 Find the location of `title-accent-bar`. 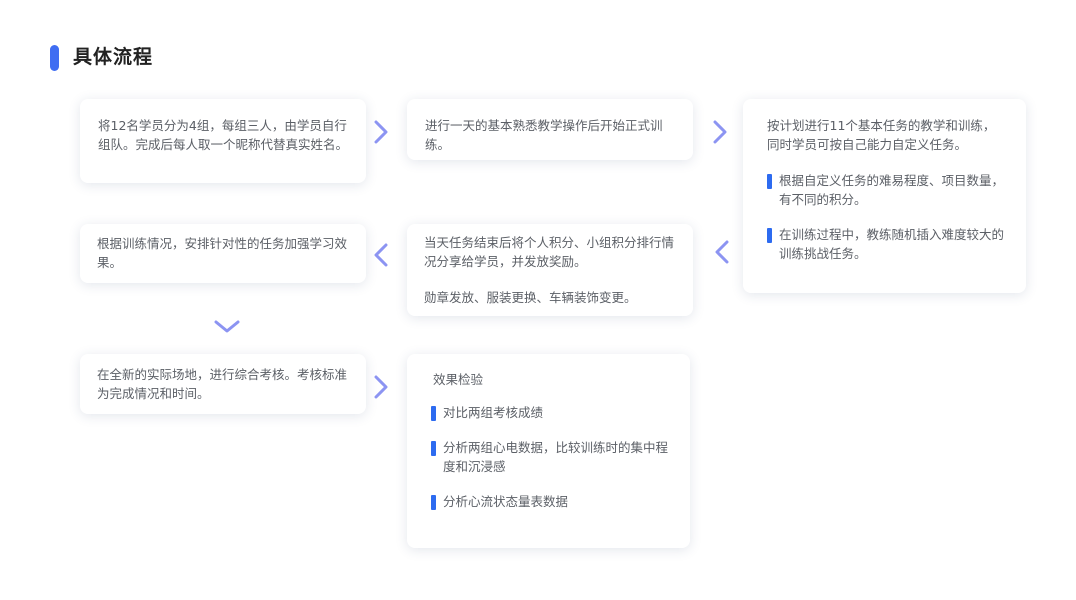

title-accent-bar is located at coordinates (54, 58).